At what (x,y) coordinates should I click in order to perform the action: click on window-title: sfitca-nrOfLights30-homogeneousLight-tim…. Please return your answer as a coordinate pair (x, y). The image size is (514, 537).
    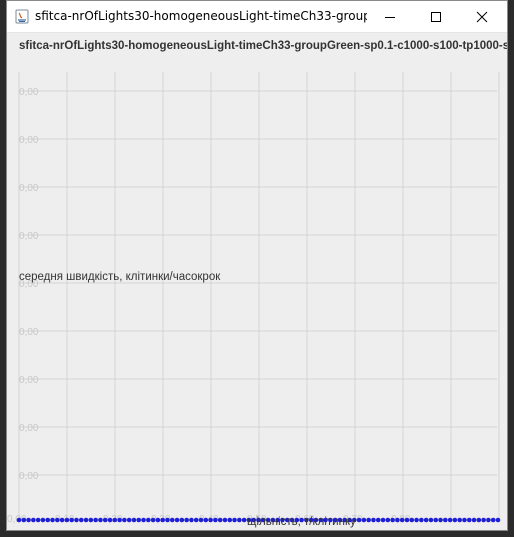
    Looking at the image, I should click on (201, 16).